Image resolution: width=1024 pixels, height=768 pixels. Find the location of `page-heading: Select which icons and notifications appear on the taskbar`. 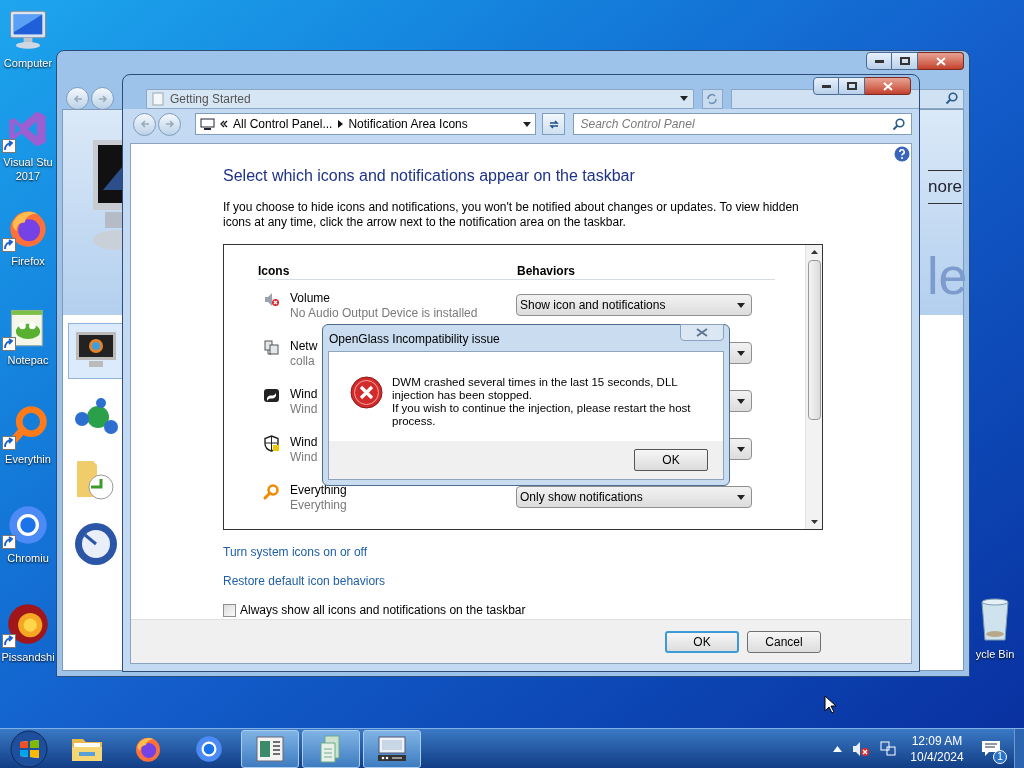

page-heading: Select which icons and notifications appear on the taskbar is located at coordinates (429, 176).